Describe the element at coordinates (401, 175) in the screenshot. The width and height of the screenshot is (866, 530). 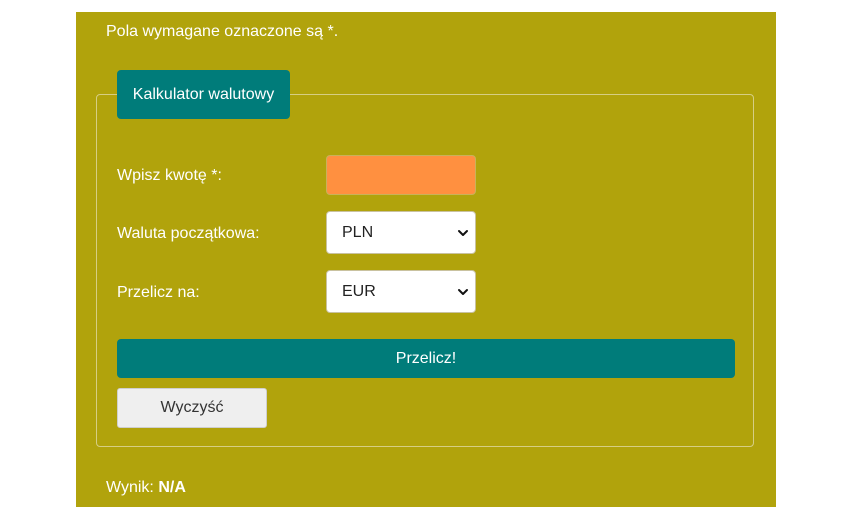
I see `amount-input` at that location.